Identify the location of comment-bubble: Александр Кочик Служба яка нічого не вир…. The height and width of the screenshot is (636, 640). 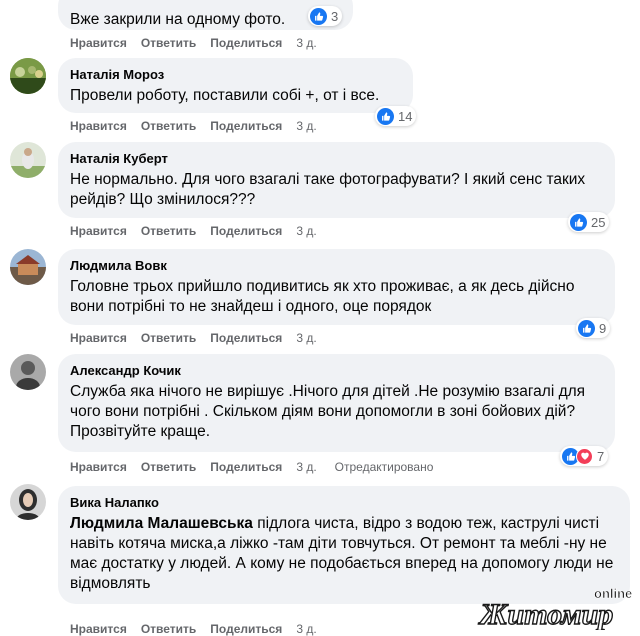
(336, 403).